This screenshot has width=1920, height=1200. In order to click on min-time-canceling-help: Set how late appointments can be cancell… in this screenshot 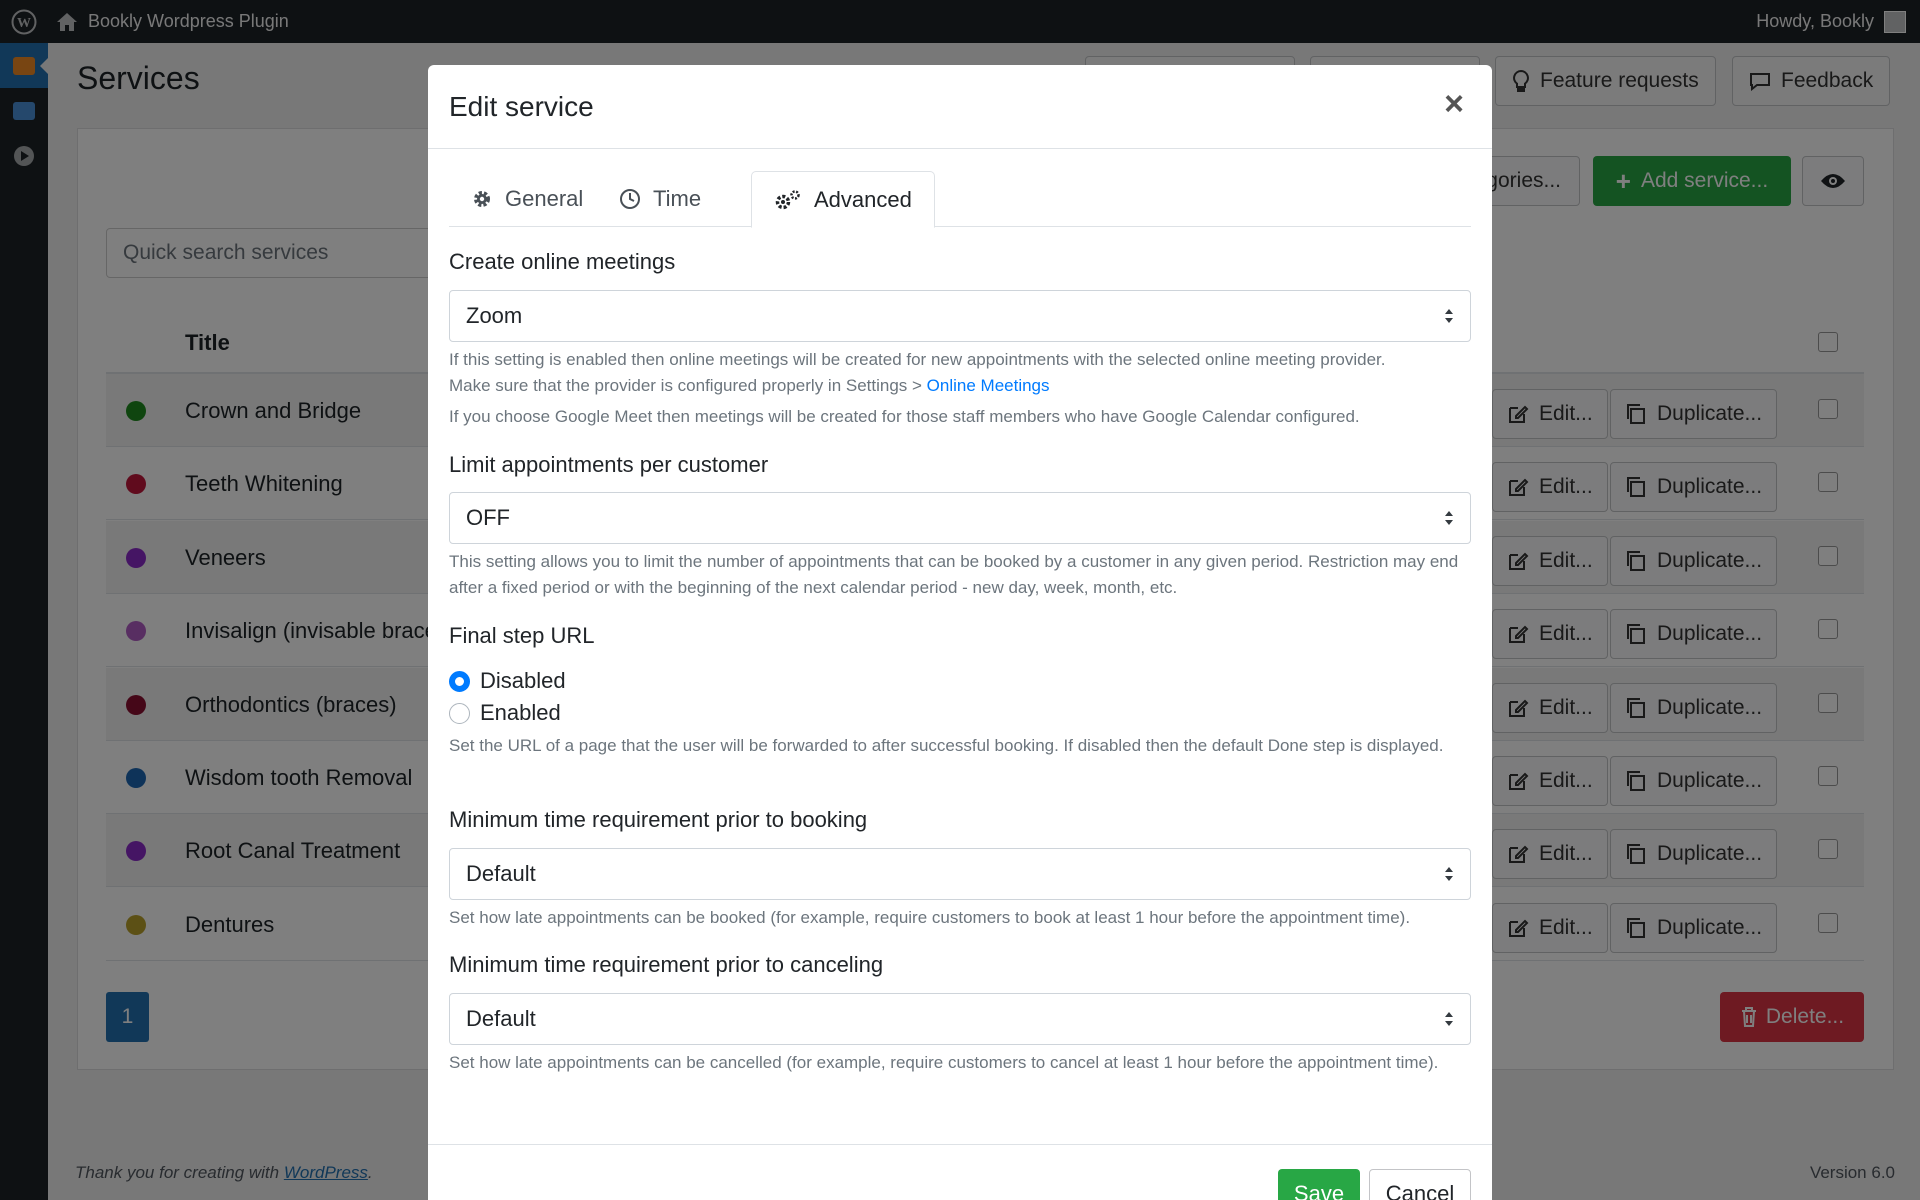, I will do `click(944, 1062)`.